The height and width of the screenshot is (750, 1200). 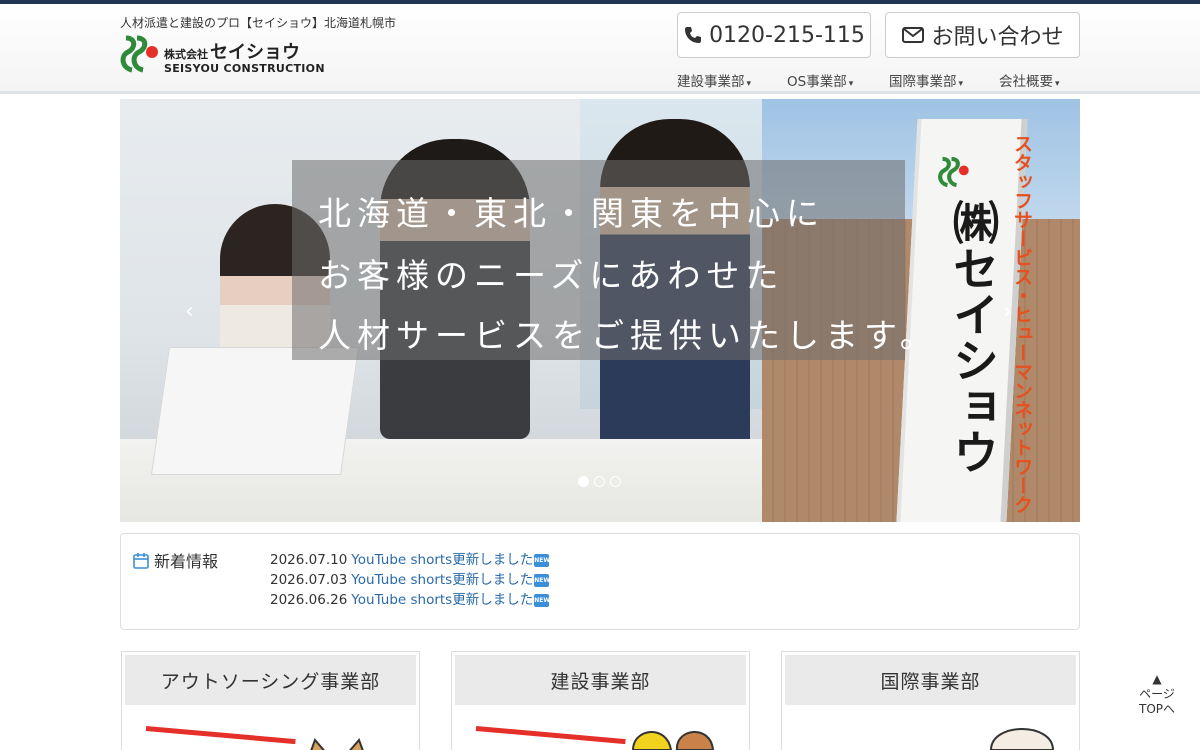 I want to click on nav-construction: 建設事業部 ▾, so click(x=714, y=80).